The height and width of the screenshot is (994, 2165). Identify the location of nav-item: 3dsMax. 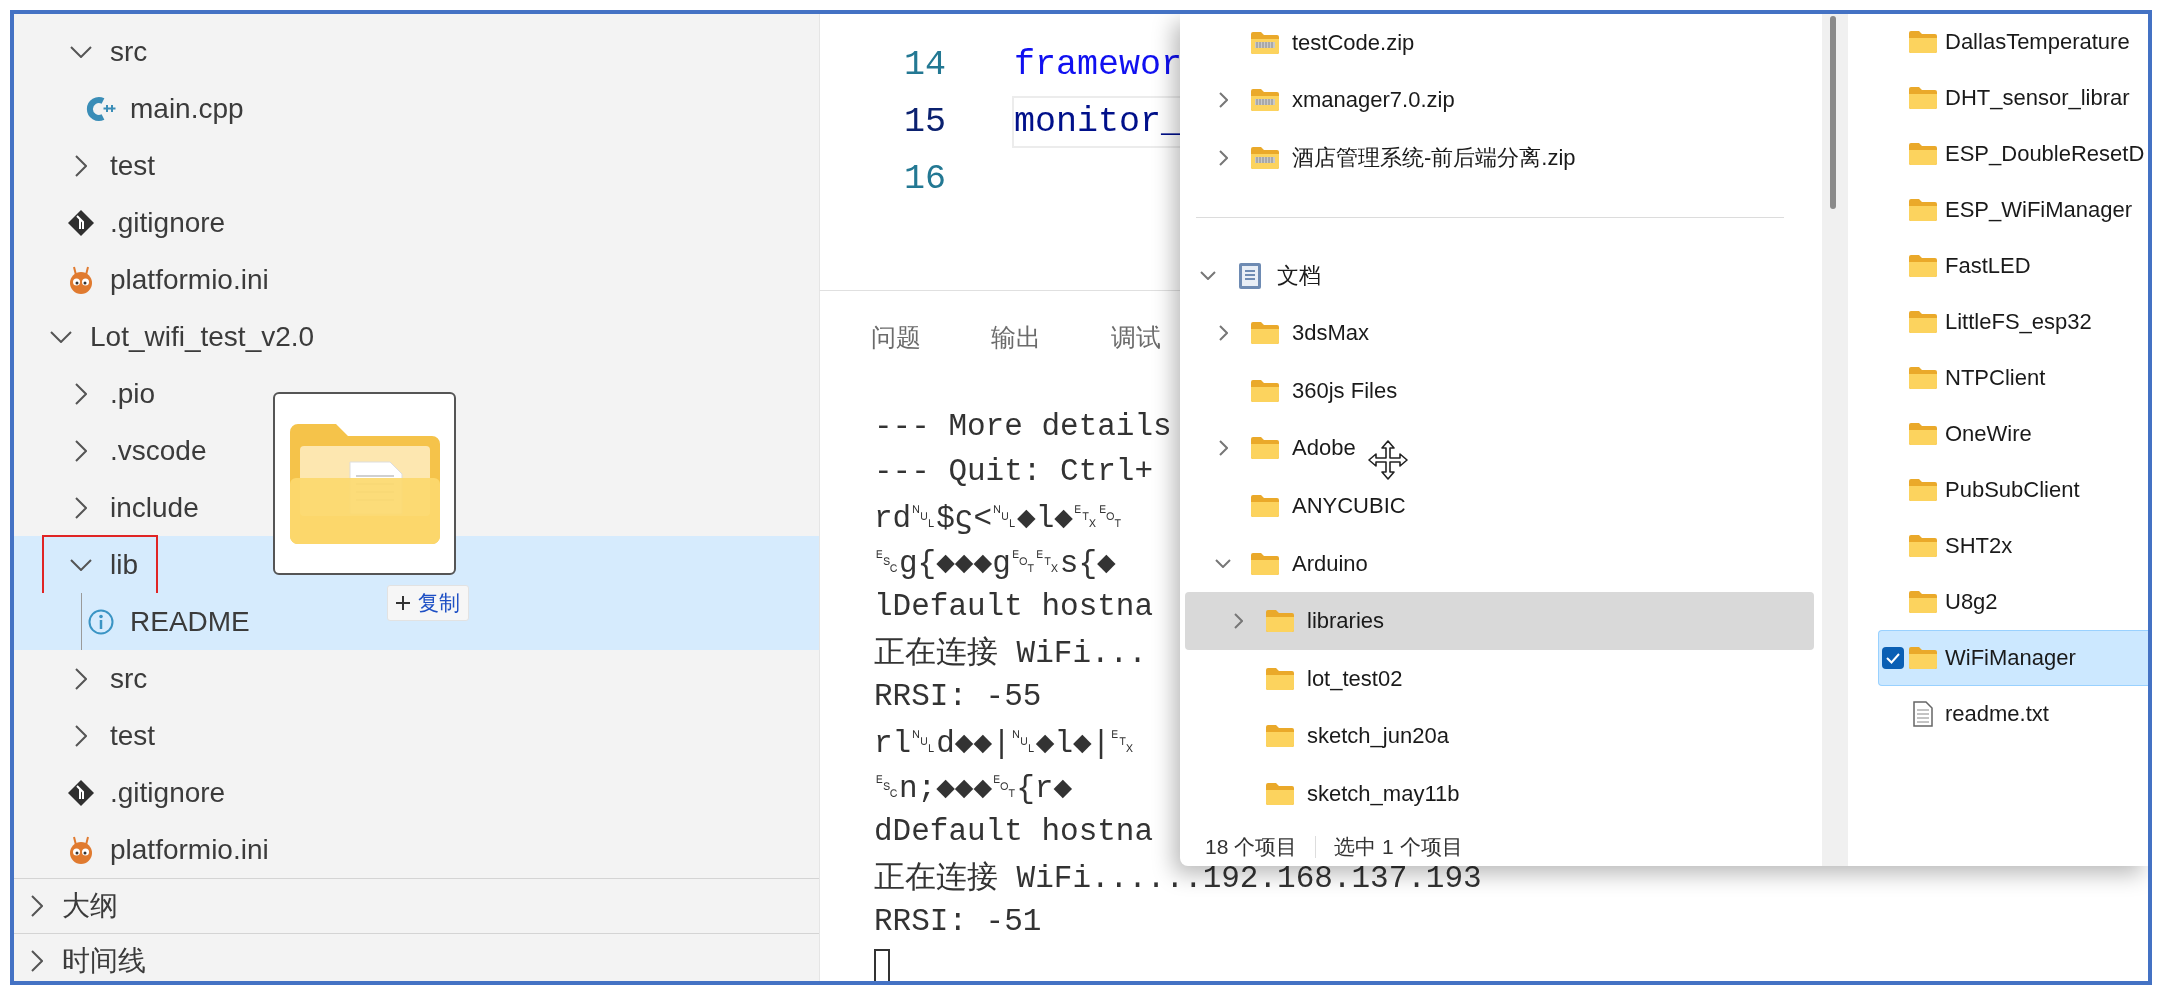
(1499, 333).